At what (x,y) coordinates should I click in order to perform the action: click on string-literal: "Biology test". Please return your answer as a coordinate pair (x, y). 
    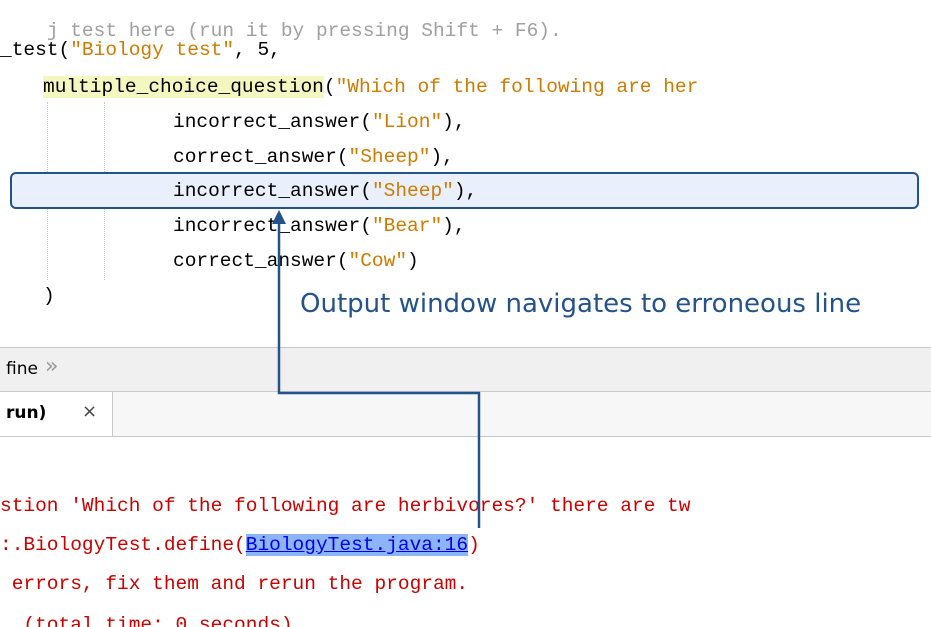
    Looking at the image, I should click on (152, 50).